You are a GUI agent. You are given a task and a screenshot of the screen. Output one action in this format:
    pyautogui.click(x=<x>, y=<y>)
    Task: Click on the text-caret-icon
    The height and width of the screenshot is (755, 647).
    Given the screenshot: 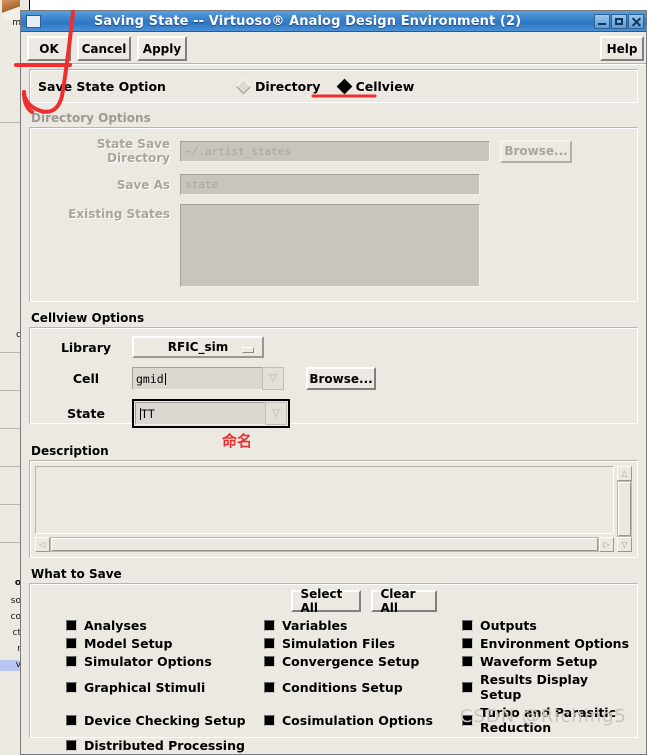 What is the action you would take?
    pyautogui.click(x=165, y=378)
    